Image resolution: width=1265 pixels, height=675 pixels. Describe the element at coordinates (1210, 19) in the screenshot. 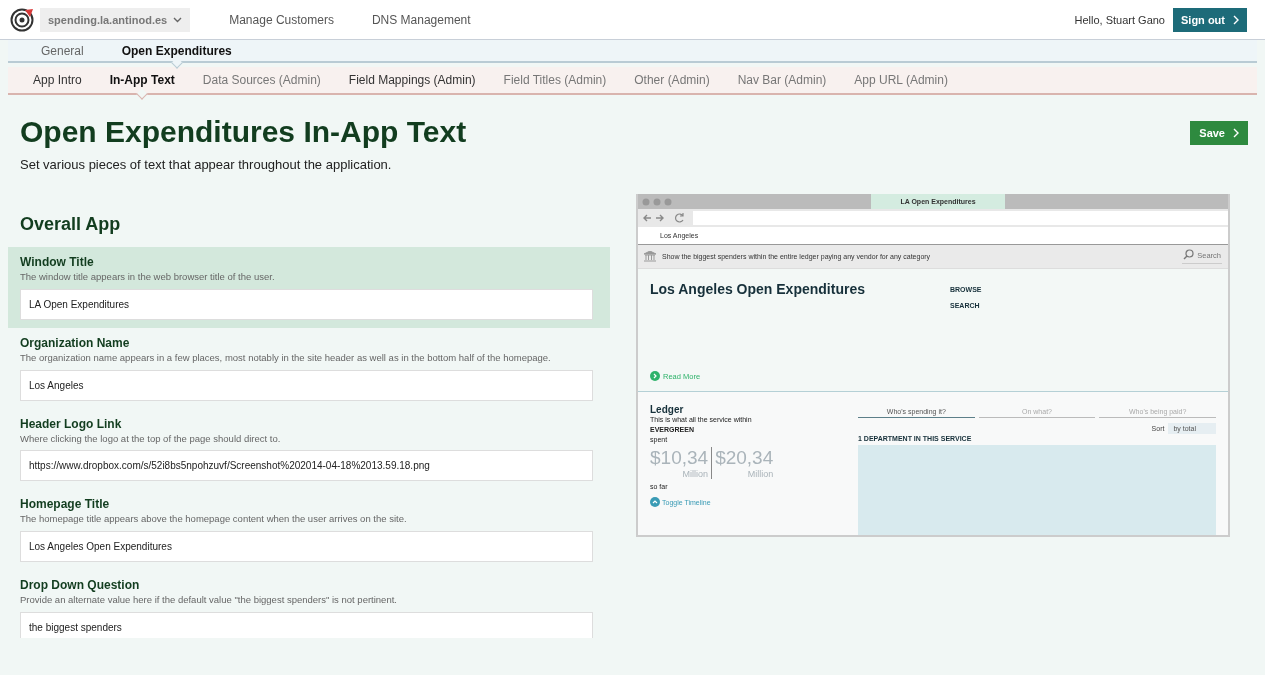

I see `sign-out-button: Sign out` at that location.